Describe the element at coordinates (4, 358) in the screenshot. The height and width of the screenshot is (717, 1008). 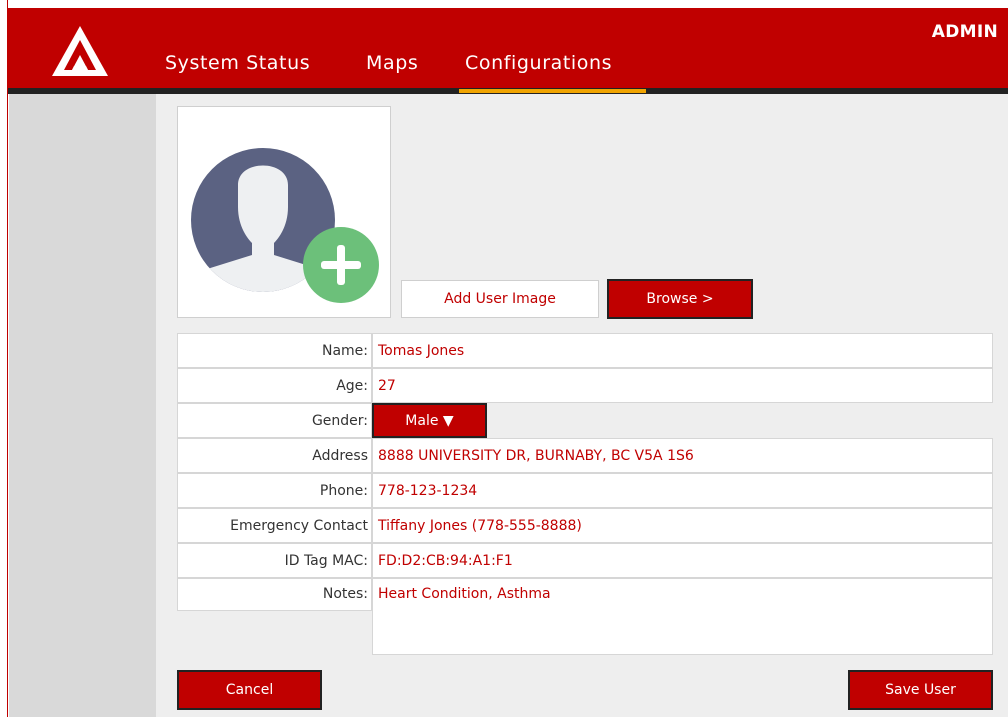
I see `window-left-edge` at that location.